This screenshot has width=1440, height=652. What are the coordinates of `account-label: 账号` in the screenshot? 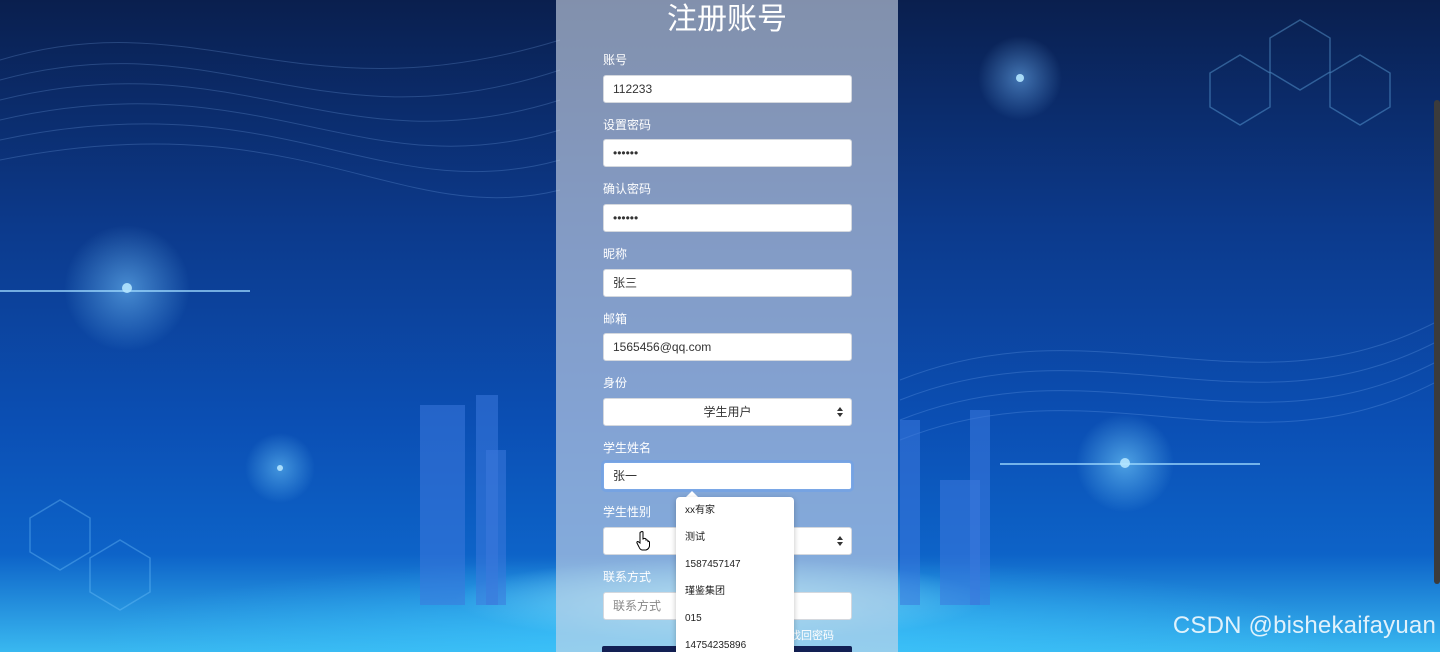 It's located at (615, 60).